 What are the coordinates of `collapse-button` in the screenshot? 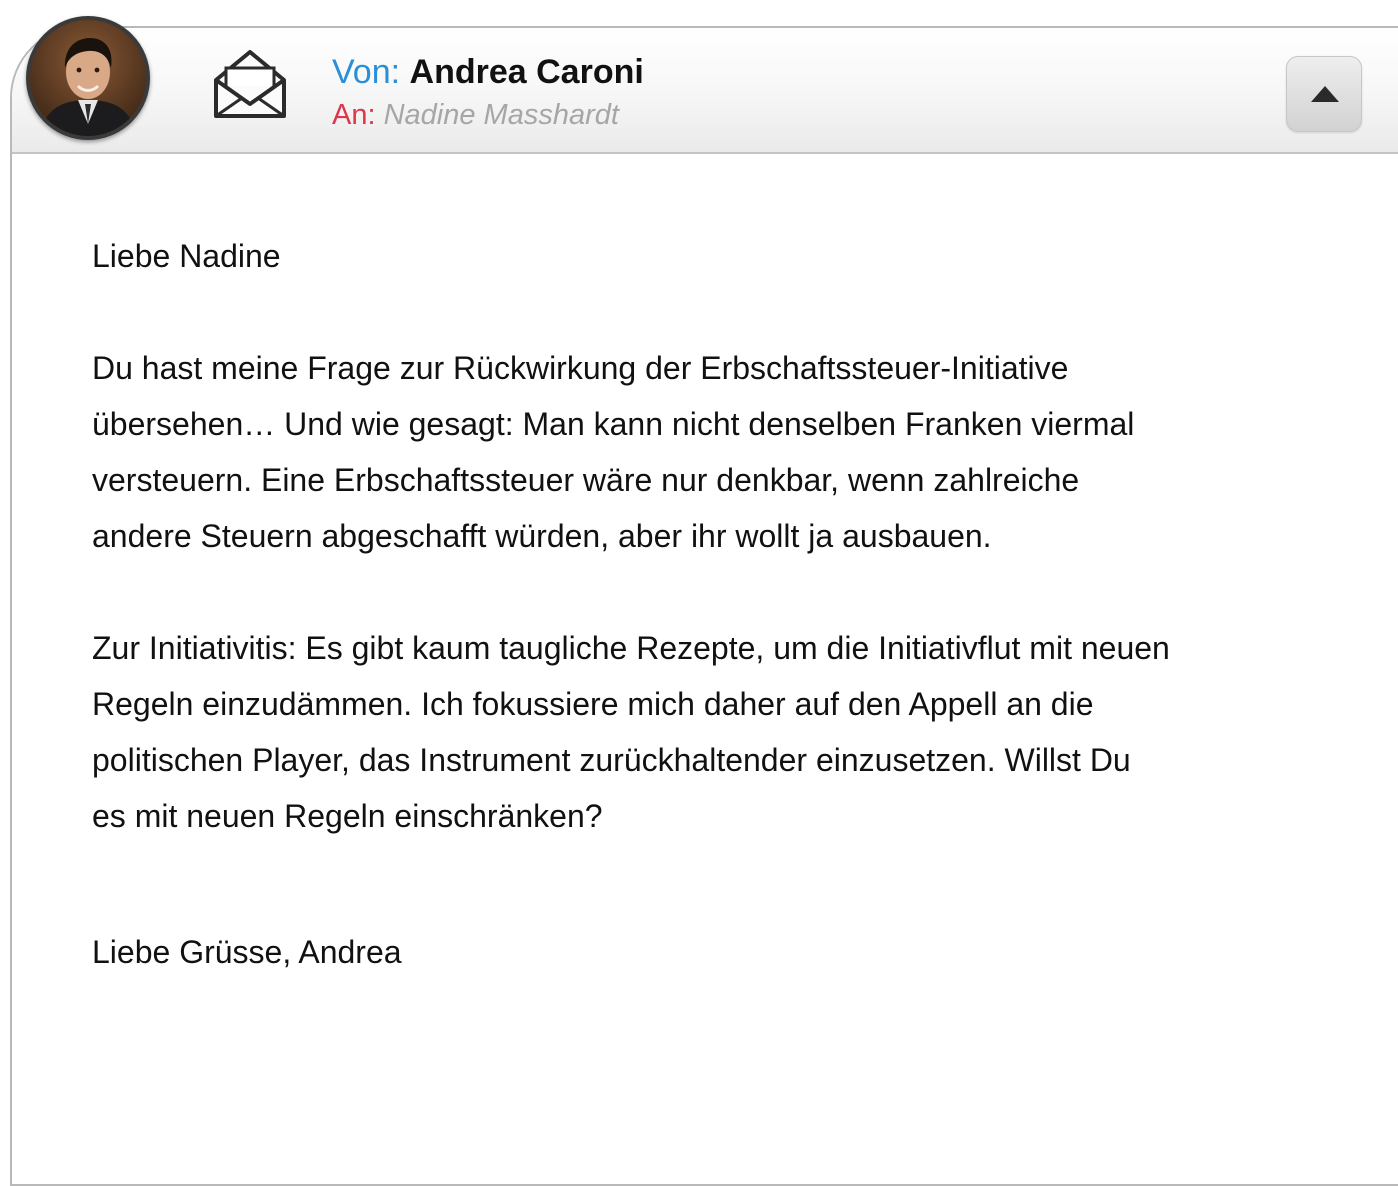 It's located at (1324, 94).